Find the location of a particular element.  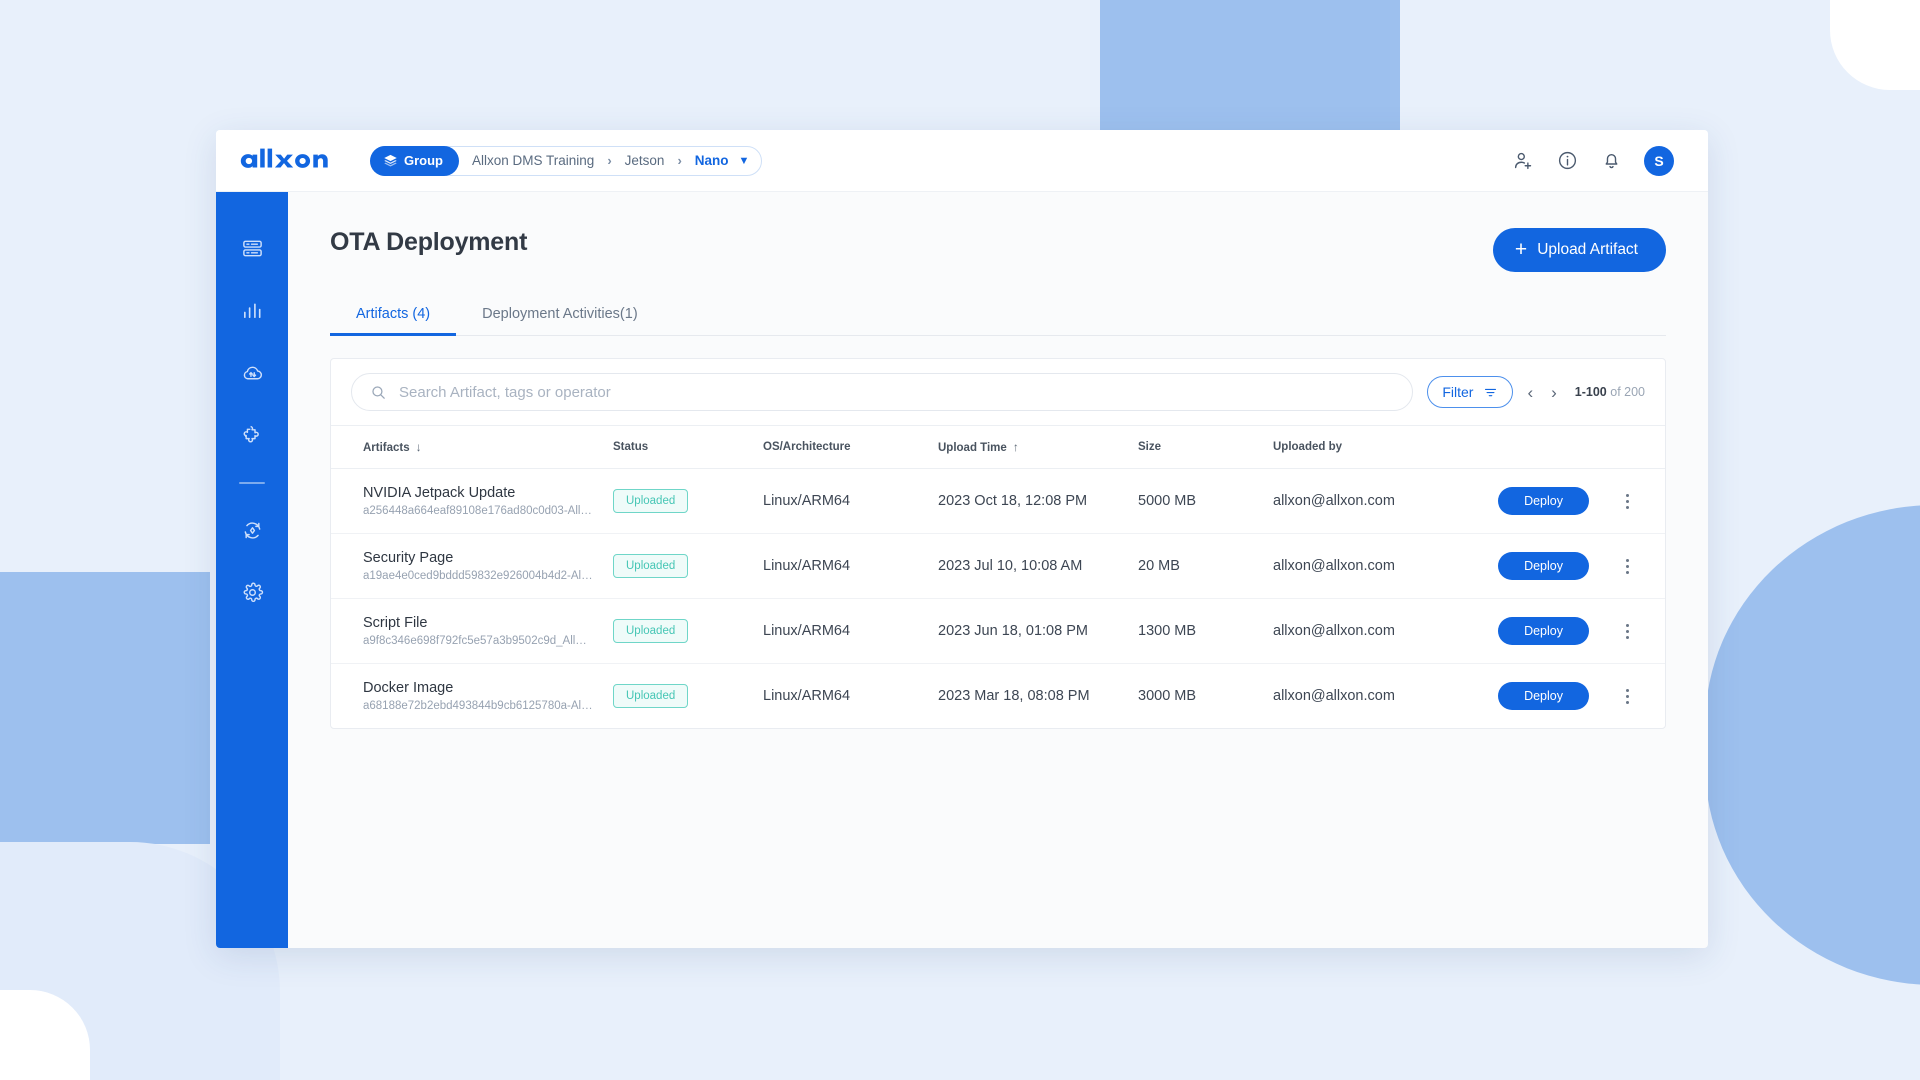

chevron-down-icon: ▼ is located at coordinates (744, 161).